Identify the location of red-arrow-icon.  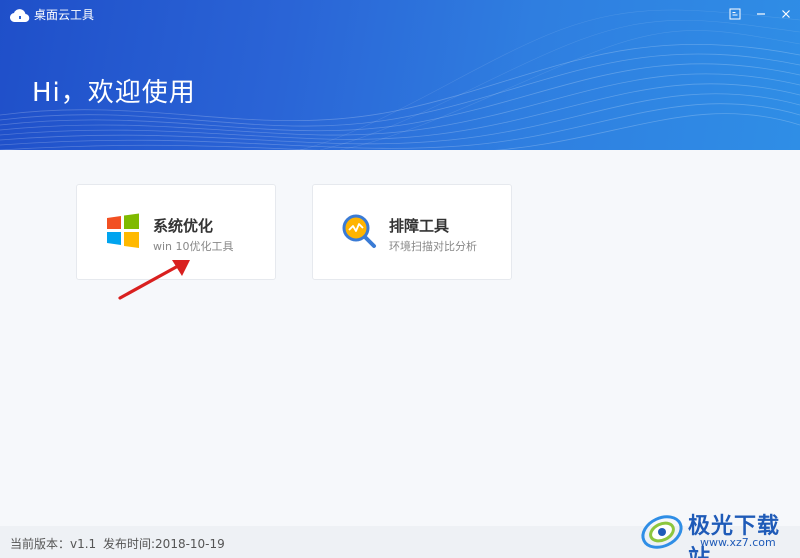
(154, 280).